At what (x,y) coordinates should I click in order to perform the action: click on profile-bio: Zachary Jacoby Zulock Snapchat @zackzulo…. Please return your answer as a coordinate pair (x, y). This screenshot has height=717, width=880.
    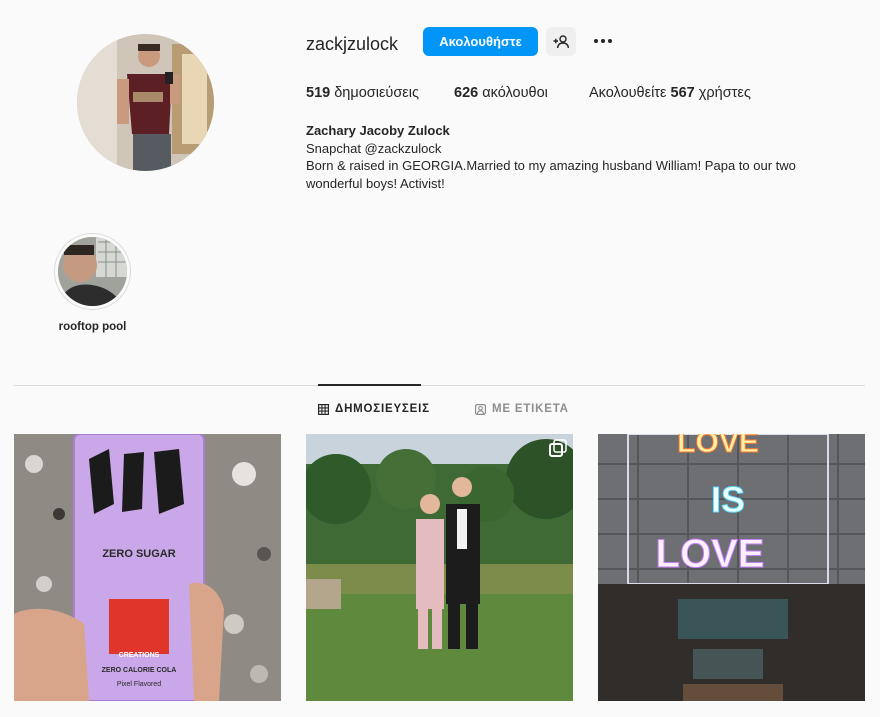
    Looking at the image, I should click on (578, 157).